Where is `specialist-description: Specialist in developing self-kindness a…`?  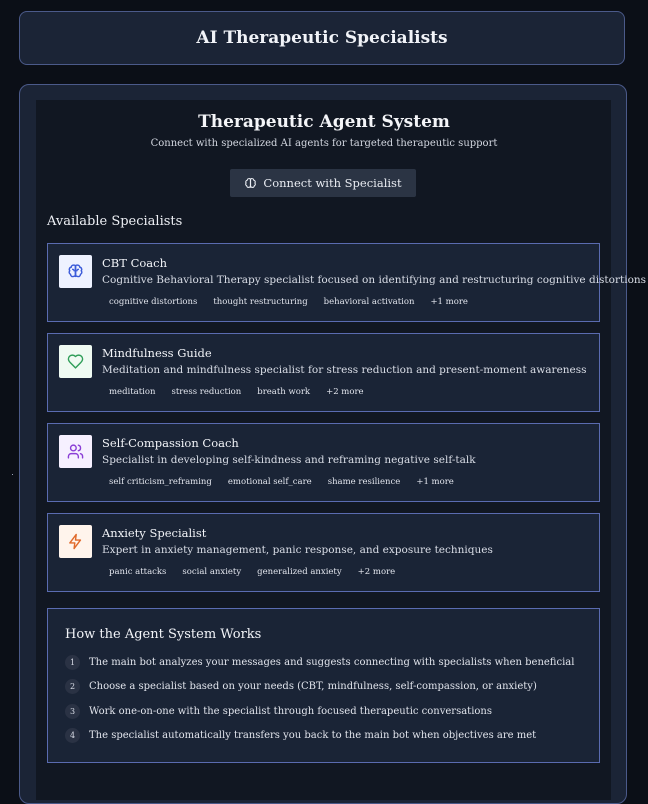 specialist-description: Specialist in developing self-kindness a… is located at coordinates (289, 460).